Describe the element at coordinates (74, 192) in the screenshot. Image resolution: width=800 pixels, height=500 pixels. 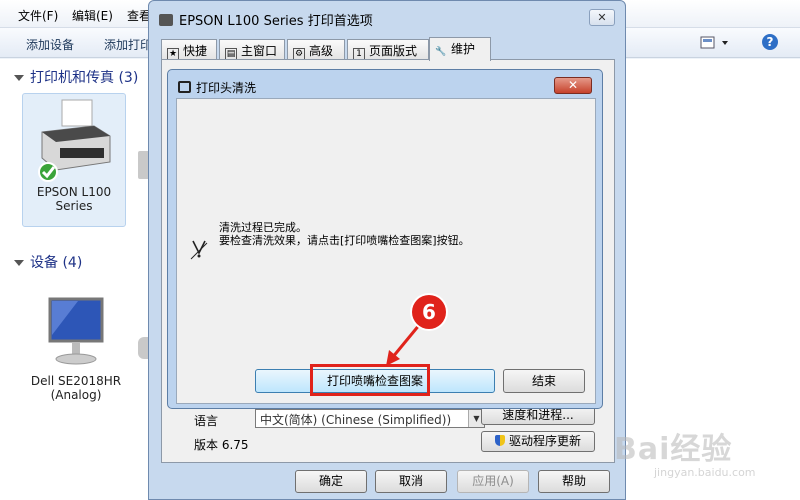
I see `printer-name-line1: EPSON L100` at that location.